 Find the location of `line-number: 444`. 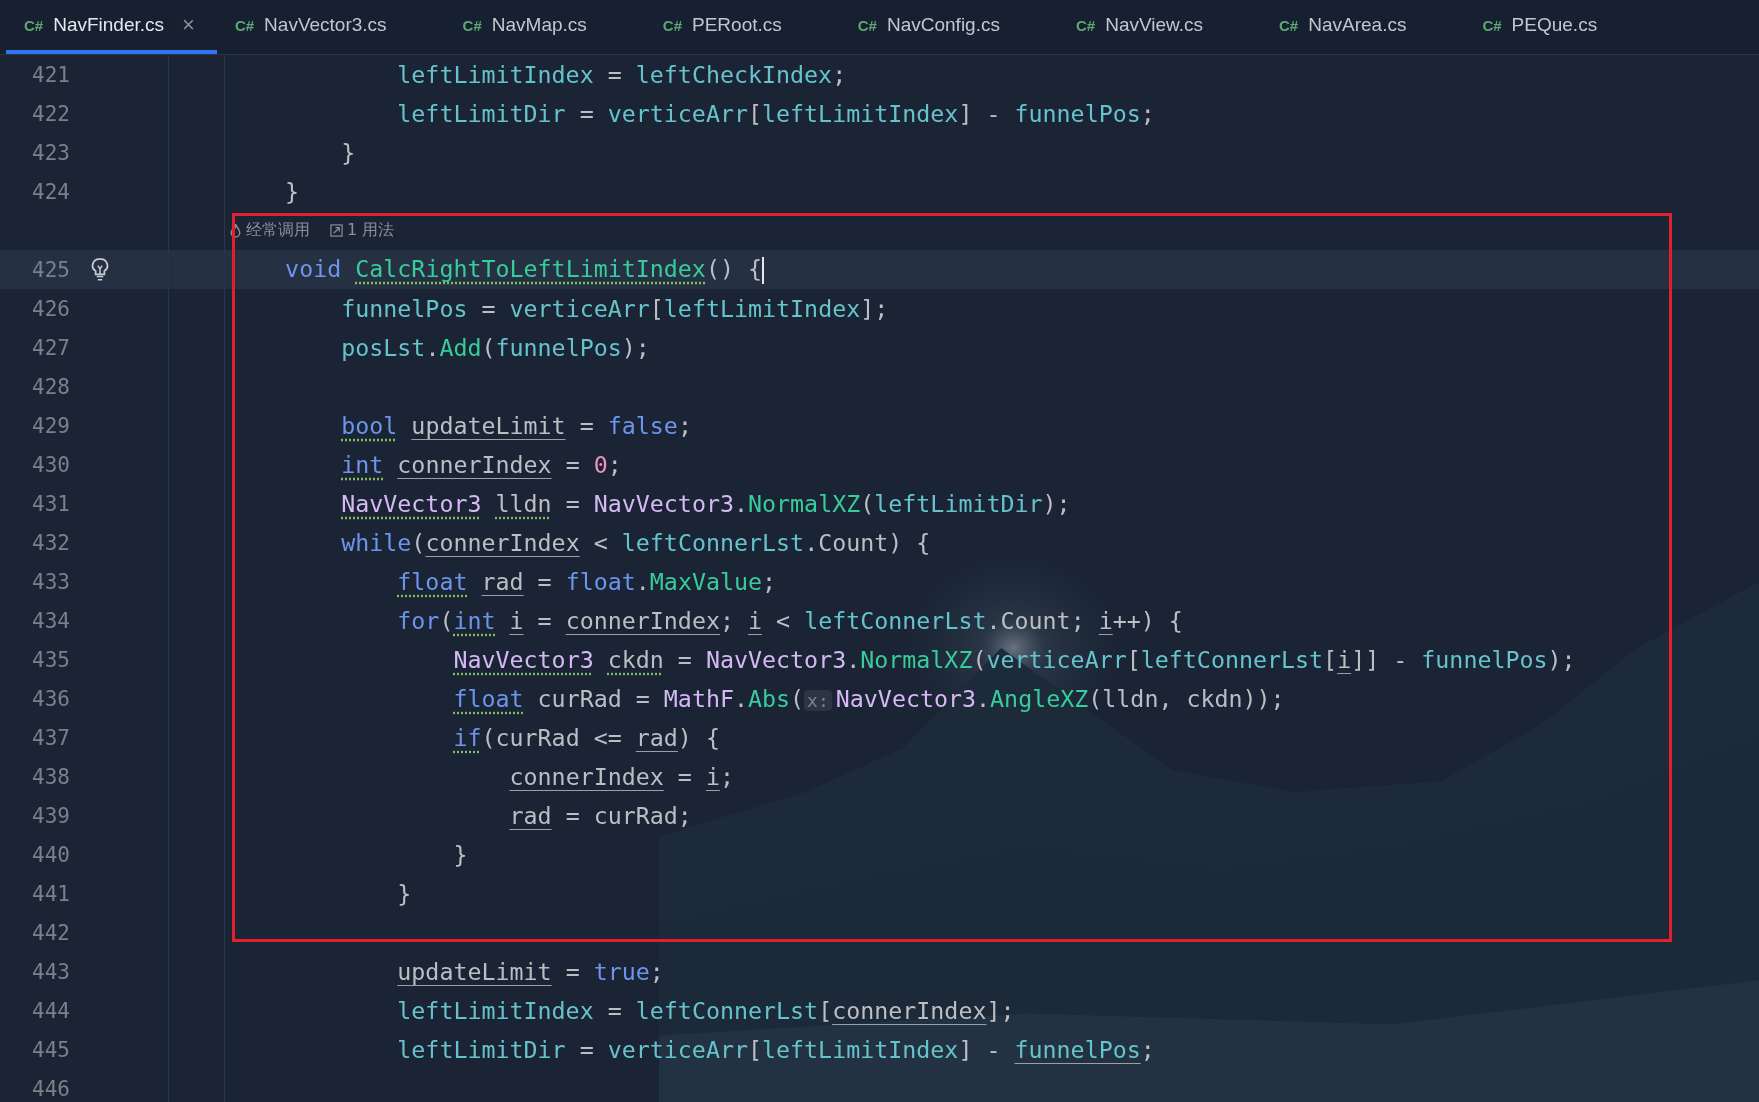

line-number: 444 is located at coordinates (50, 1010).